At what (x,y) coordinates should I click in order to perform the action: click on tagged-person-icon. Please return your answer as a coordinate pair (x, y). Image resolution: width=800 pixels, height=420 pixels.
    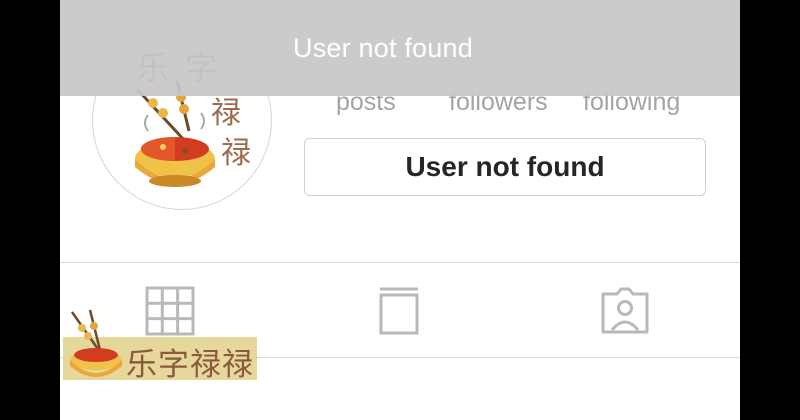
    Looking at the image, I should click on (625, 310).